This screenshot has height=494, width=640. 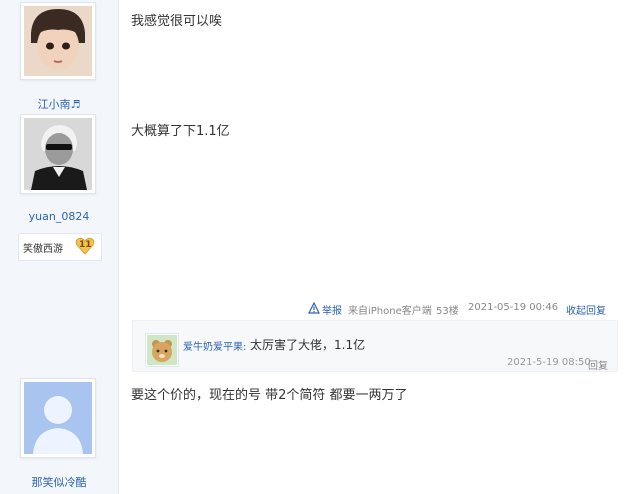 What do you see at coordinates (332, 309) in the screenshot?
I see `report-button: 举报` at bounding box center [332, 309].